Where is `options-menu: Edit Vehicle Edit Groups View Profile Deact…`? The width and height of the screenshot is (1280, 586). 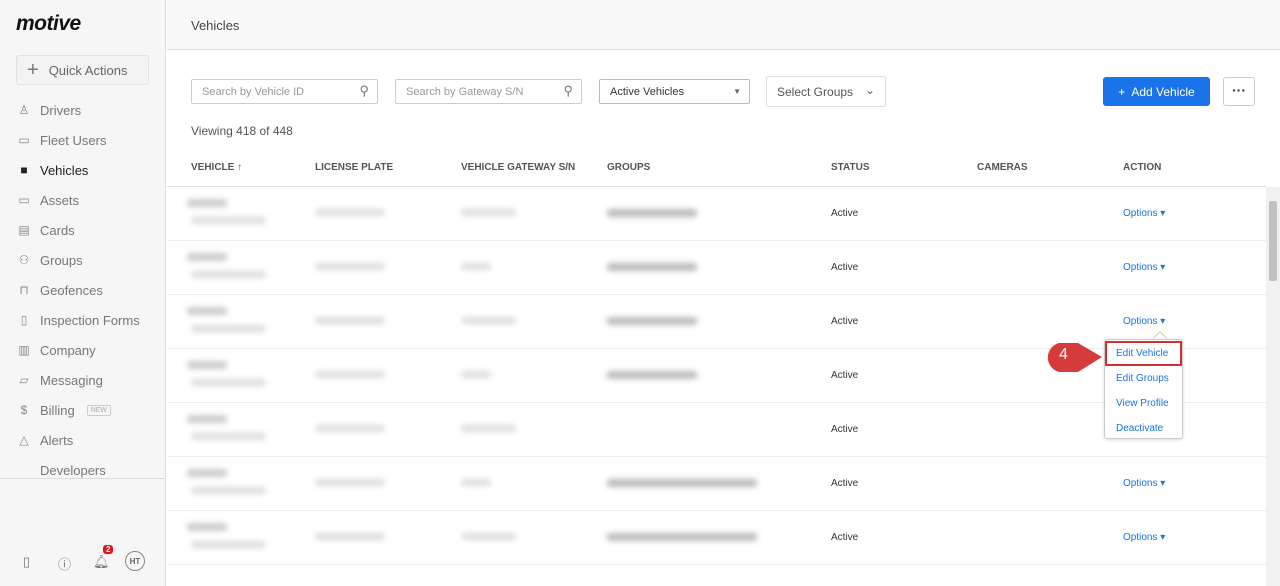
options-menu: Edit Vehicle Edit Groups View Profile Deact… is located at coordinates (1143, 389).